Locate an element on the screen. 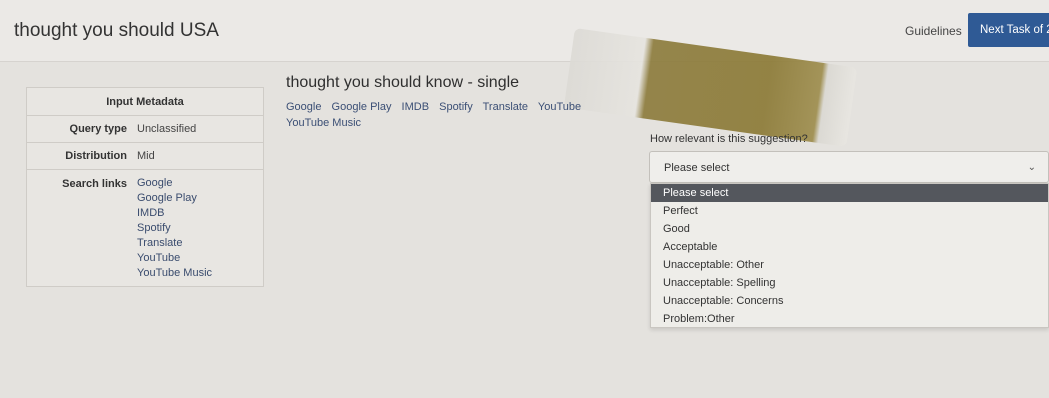 This screenshot has width=1049, height=398. distribution-label: Distribution is located at coordinates (96, 156).